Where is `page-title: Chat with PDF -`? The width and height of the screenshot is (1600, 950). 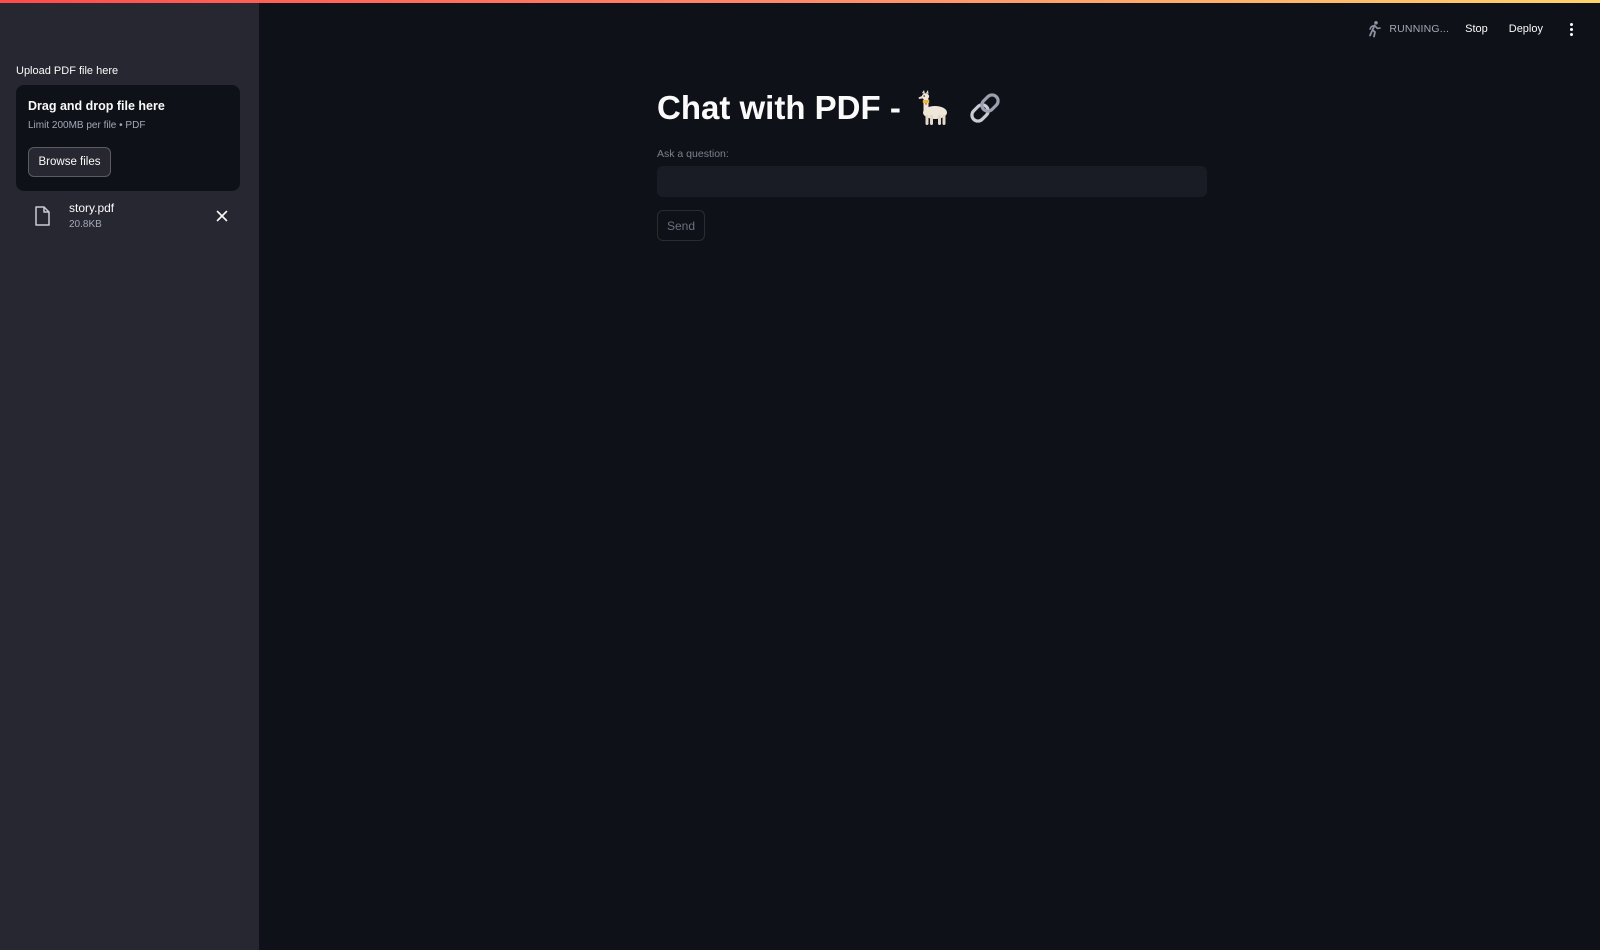 page-title: Chat with PDF - is located at coordinates (837, 108).